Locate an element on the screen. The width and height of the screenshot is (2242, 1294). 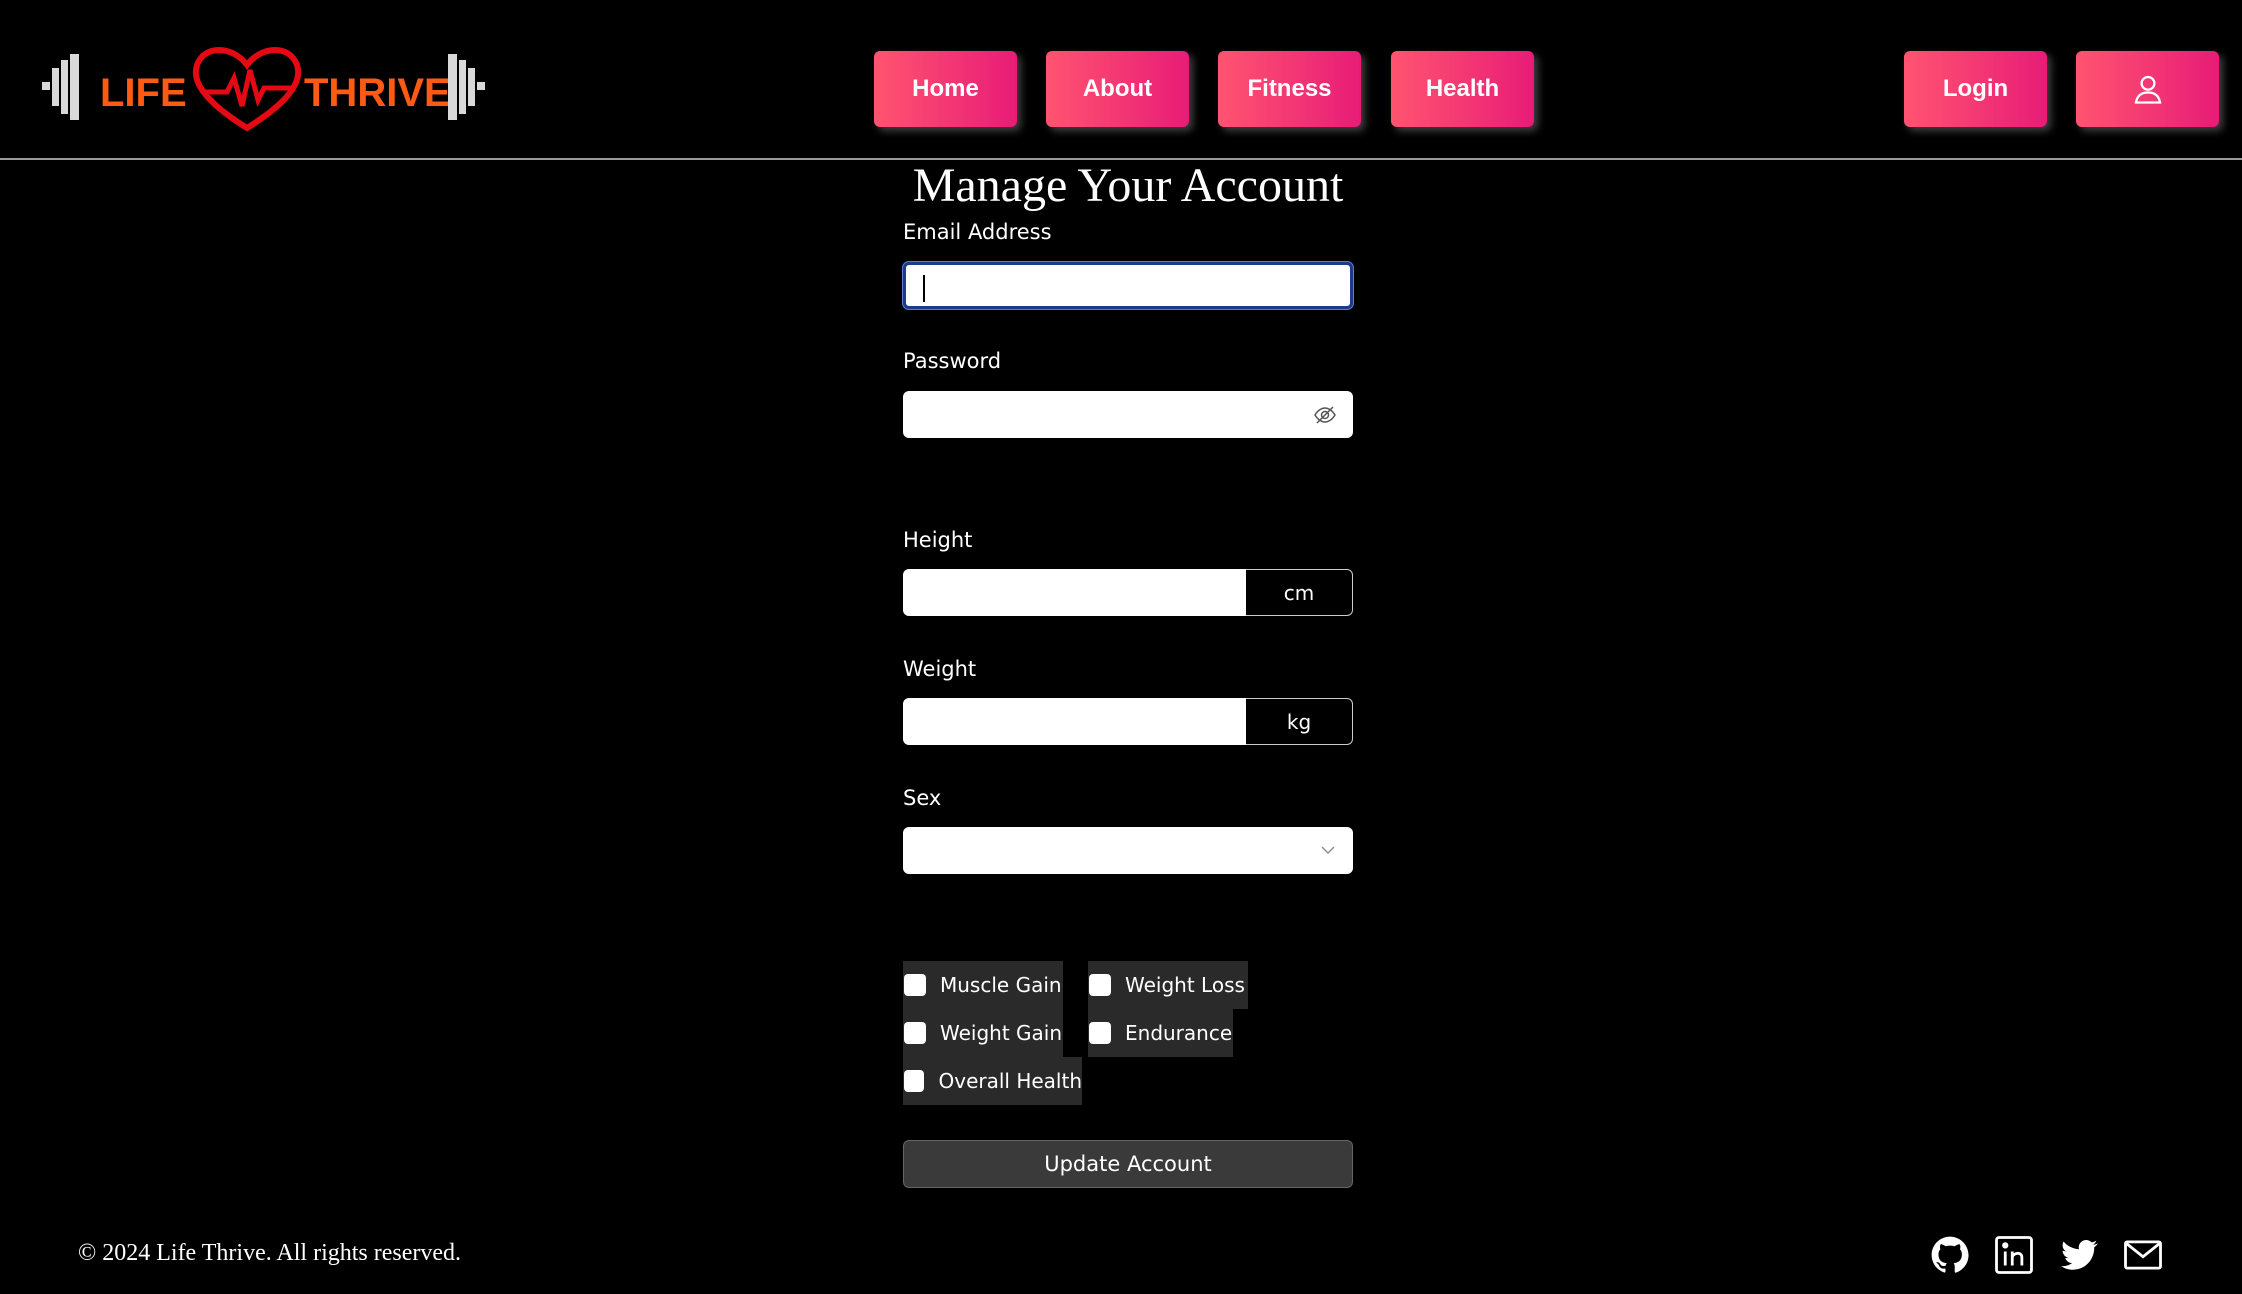
goal-weight-loss-checkbox: Weight Loss is located at coordinates (1168, 985).